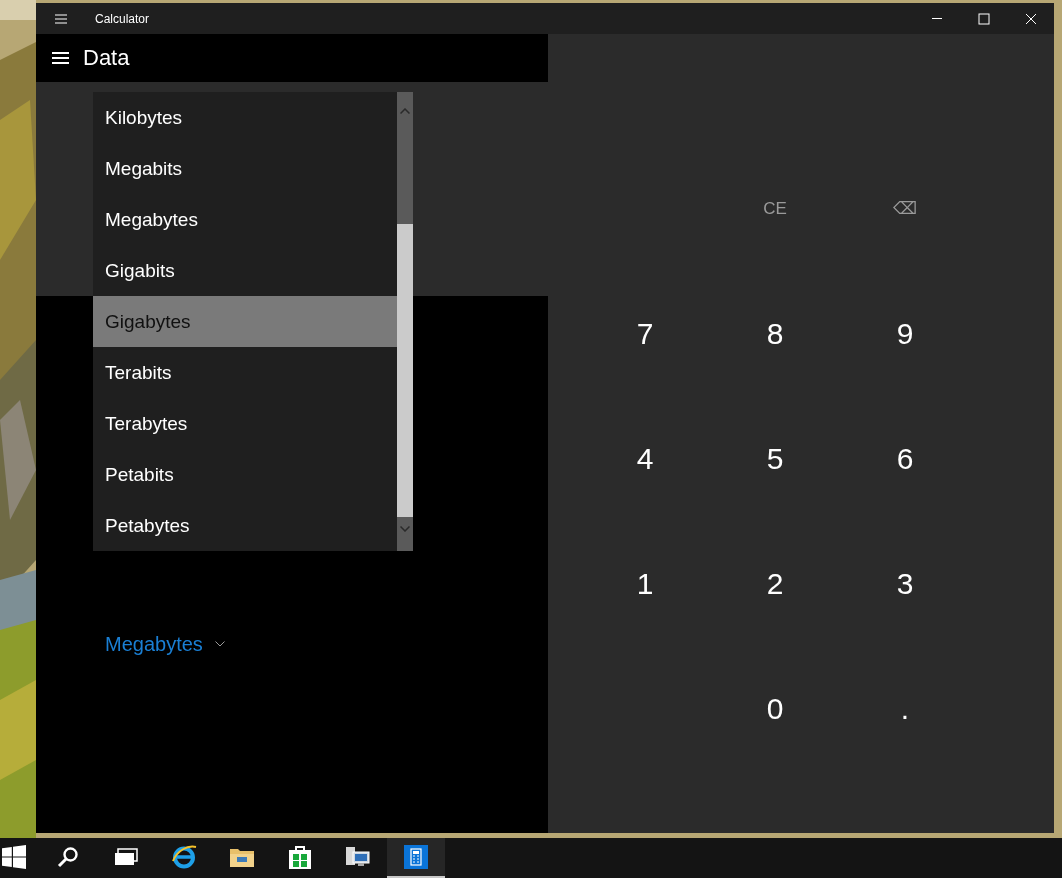  I want to click on taskbar-button, so click(416, 858).